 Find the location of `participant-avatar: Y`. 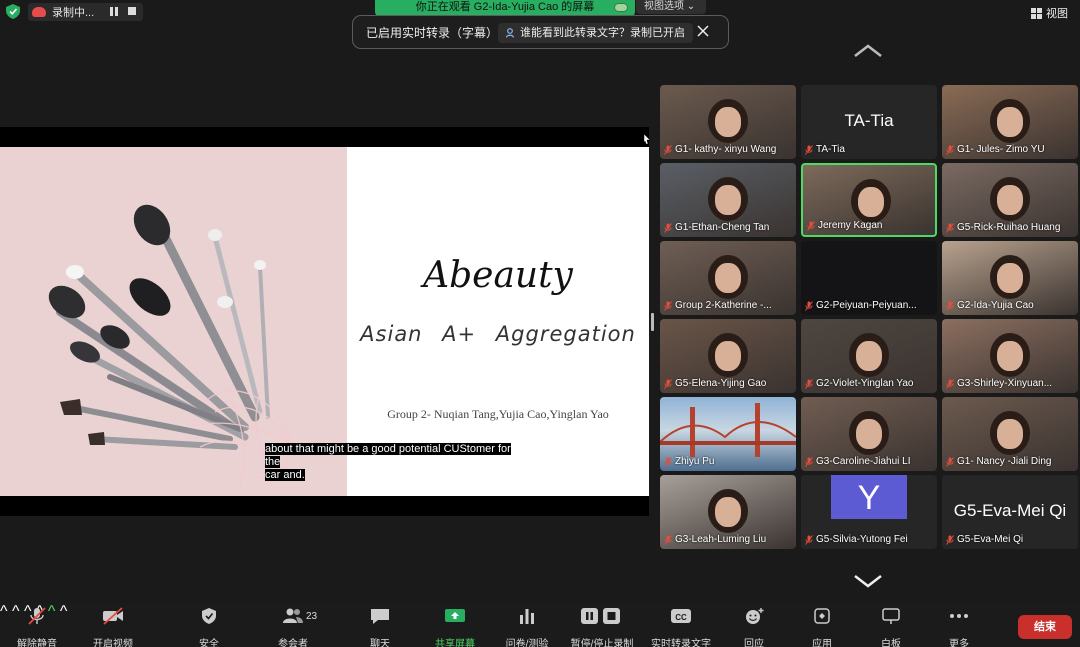

participant-avatar: Y is located at coordinates (869, 497).